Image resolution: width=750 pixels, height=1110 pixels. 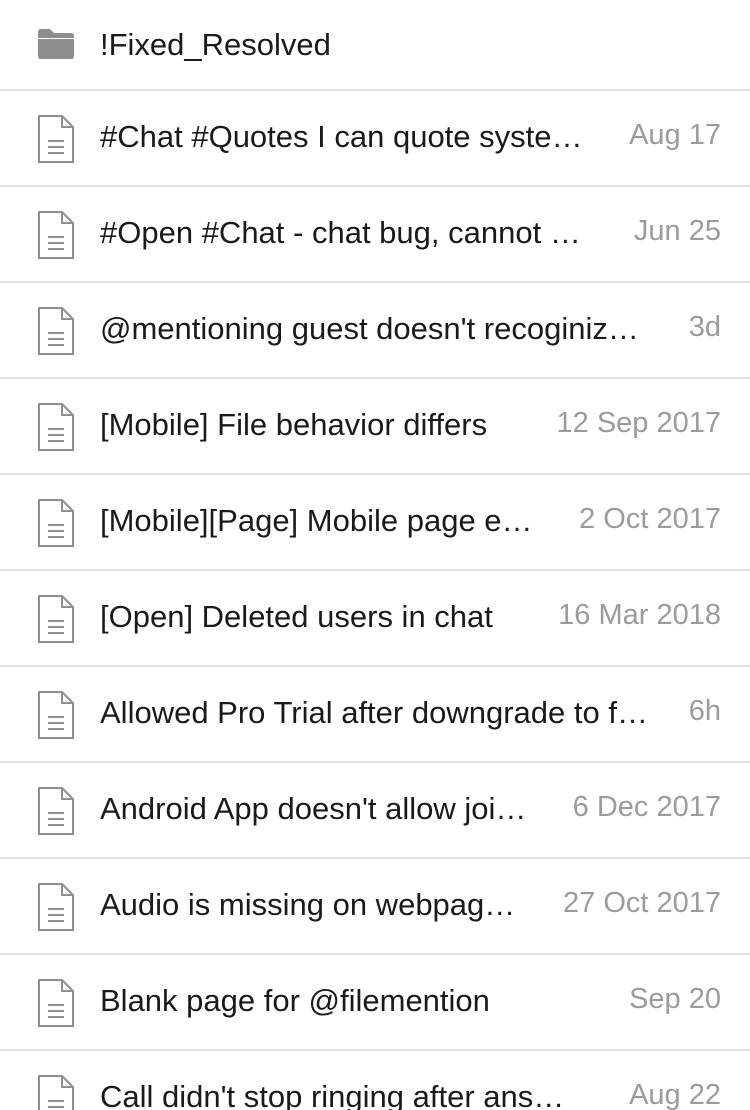 What do you see at coordinates (340, 1094) in the screenshot?
I see `file-title: Call didn't stop ringing after answering` at bounding box center [340, 1094].